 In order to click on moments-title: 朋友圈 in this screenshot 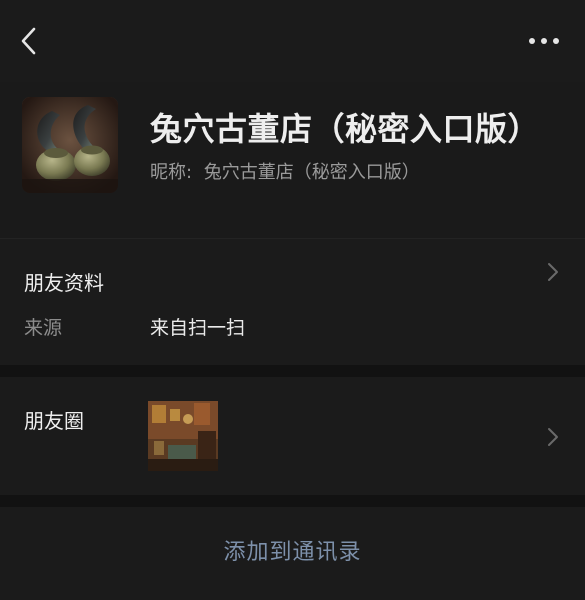, I will do `click(54, 421)`.